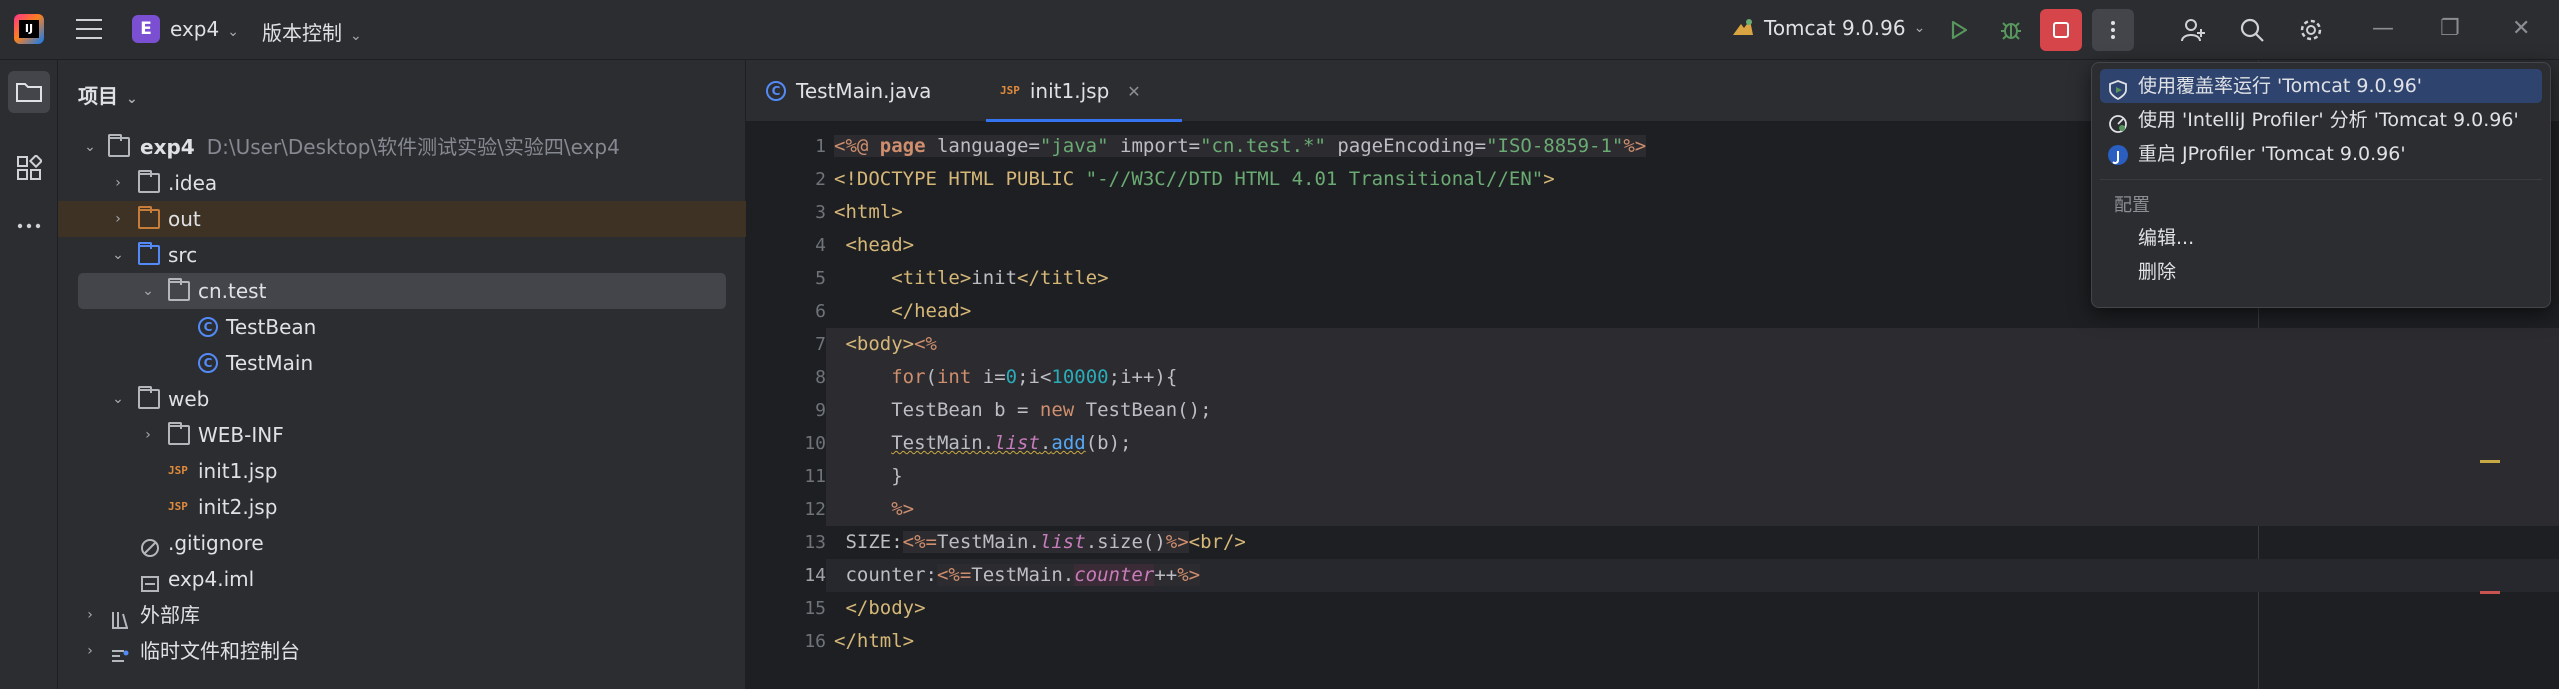 The height and width of the screenshot is (689, 2559). I want to click on tab-label: TestMain.java, so click(864, 91).